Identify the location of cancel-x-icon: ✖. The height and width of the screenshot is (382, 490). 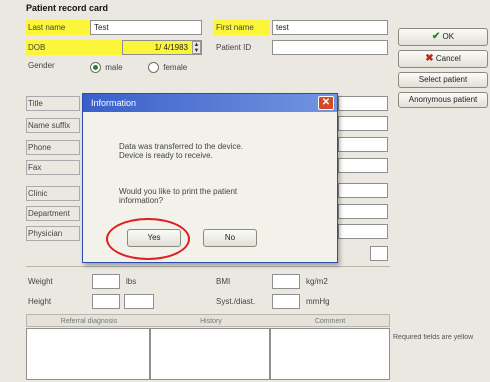
(429, 58).